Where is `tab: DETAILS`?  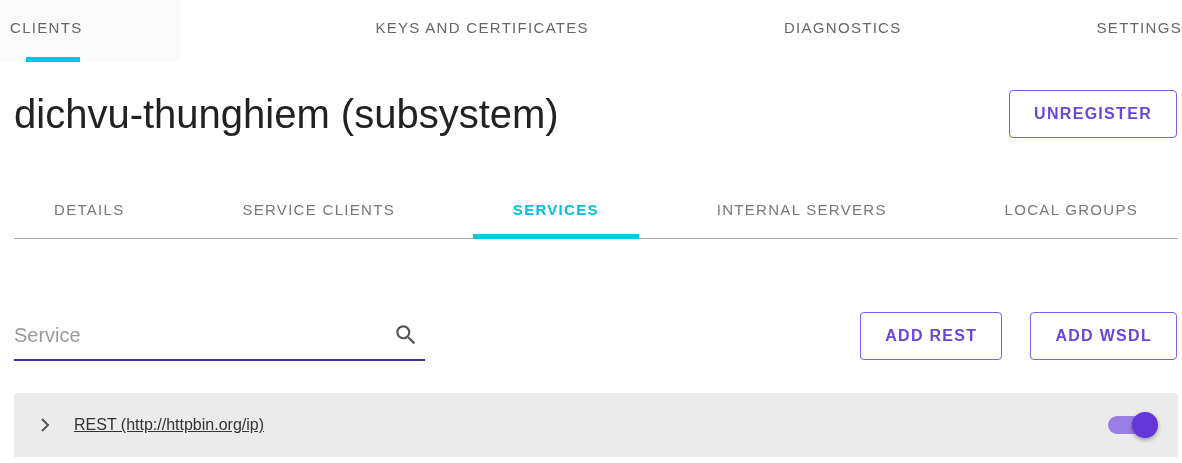
tab: DETAILS is located at coordinates (89, 209).